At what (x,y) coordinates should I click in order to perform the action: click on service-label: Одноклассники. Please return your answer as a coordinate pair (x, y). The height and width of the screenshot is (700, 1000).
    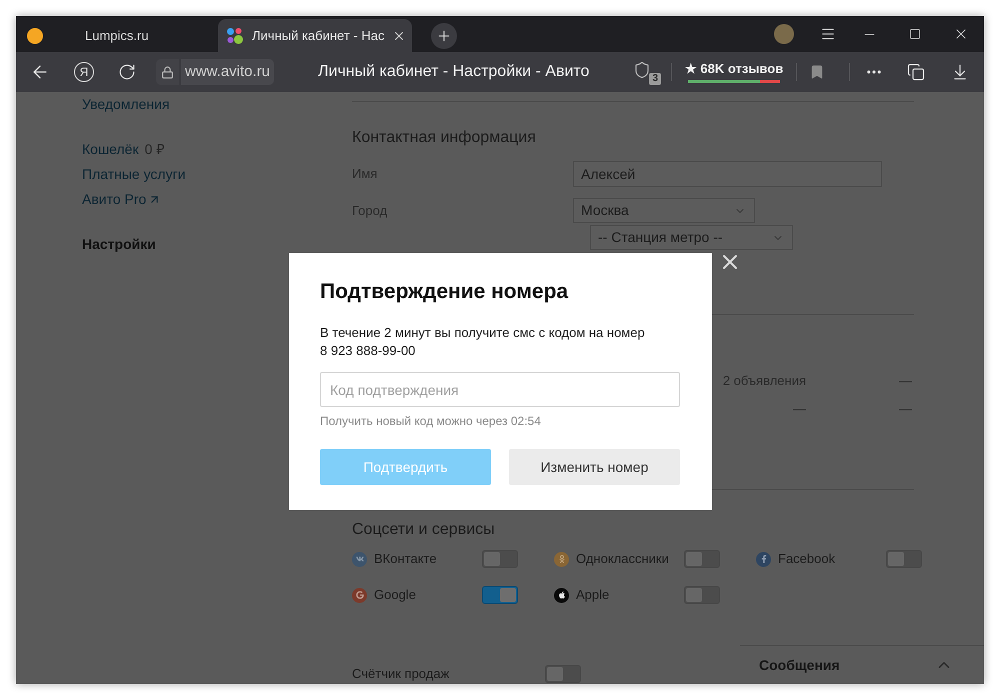
    Looking at the image, I should click on (623, 559).